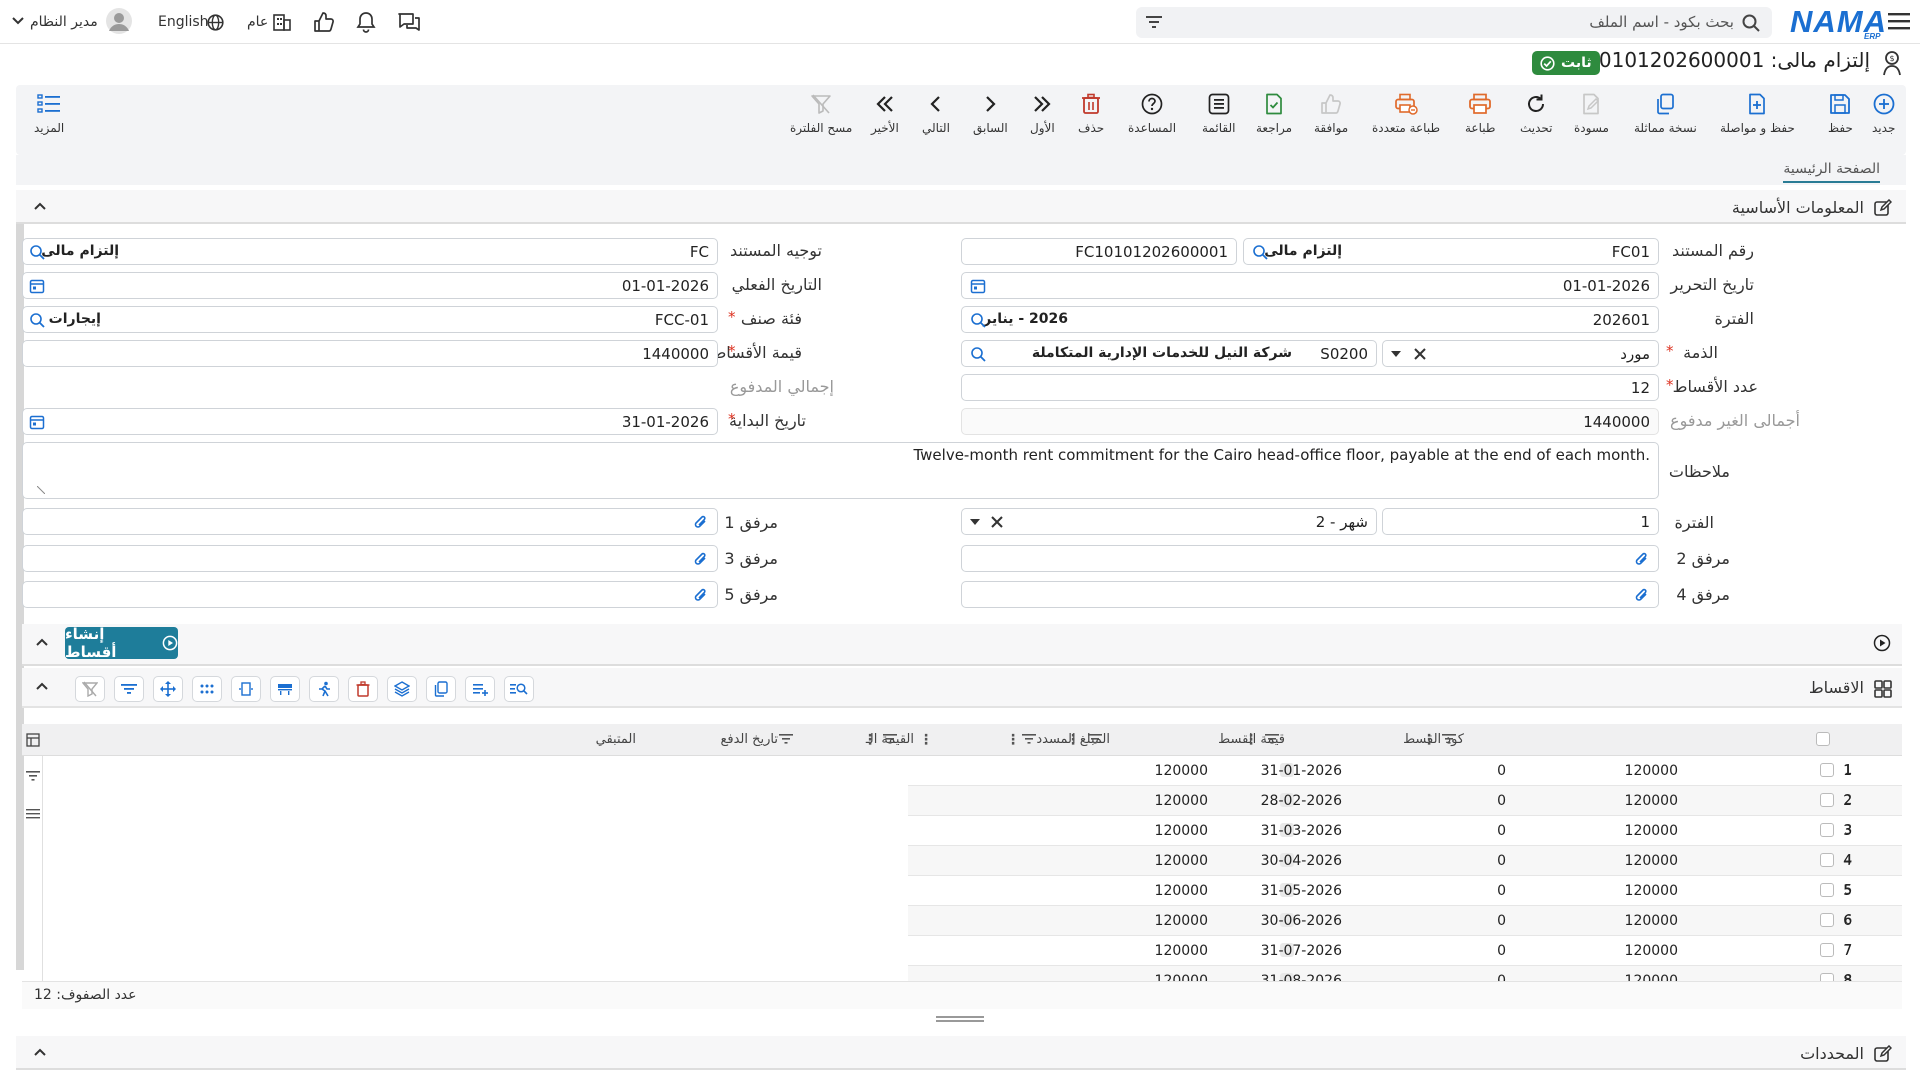  Describe the element at coordinates (1405, 861) in the screenshot. I see `table-row: 4 4 120000 0 30-04-2026 120000` at that location.